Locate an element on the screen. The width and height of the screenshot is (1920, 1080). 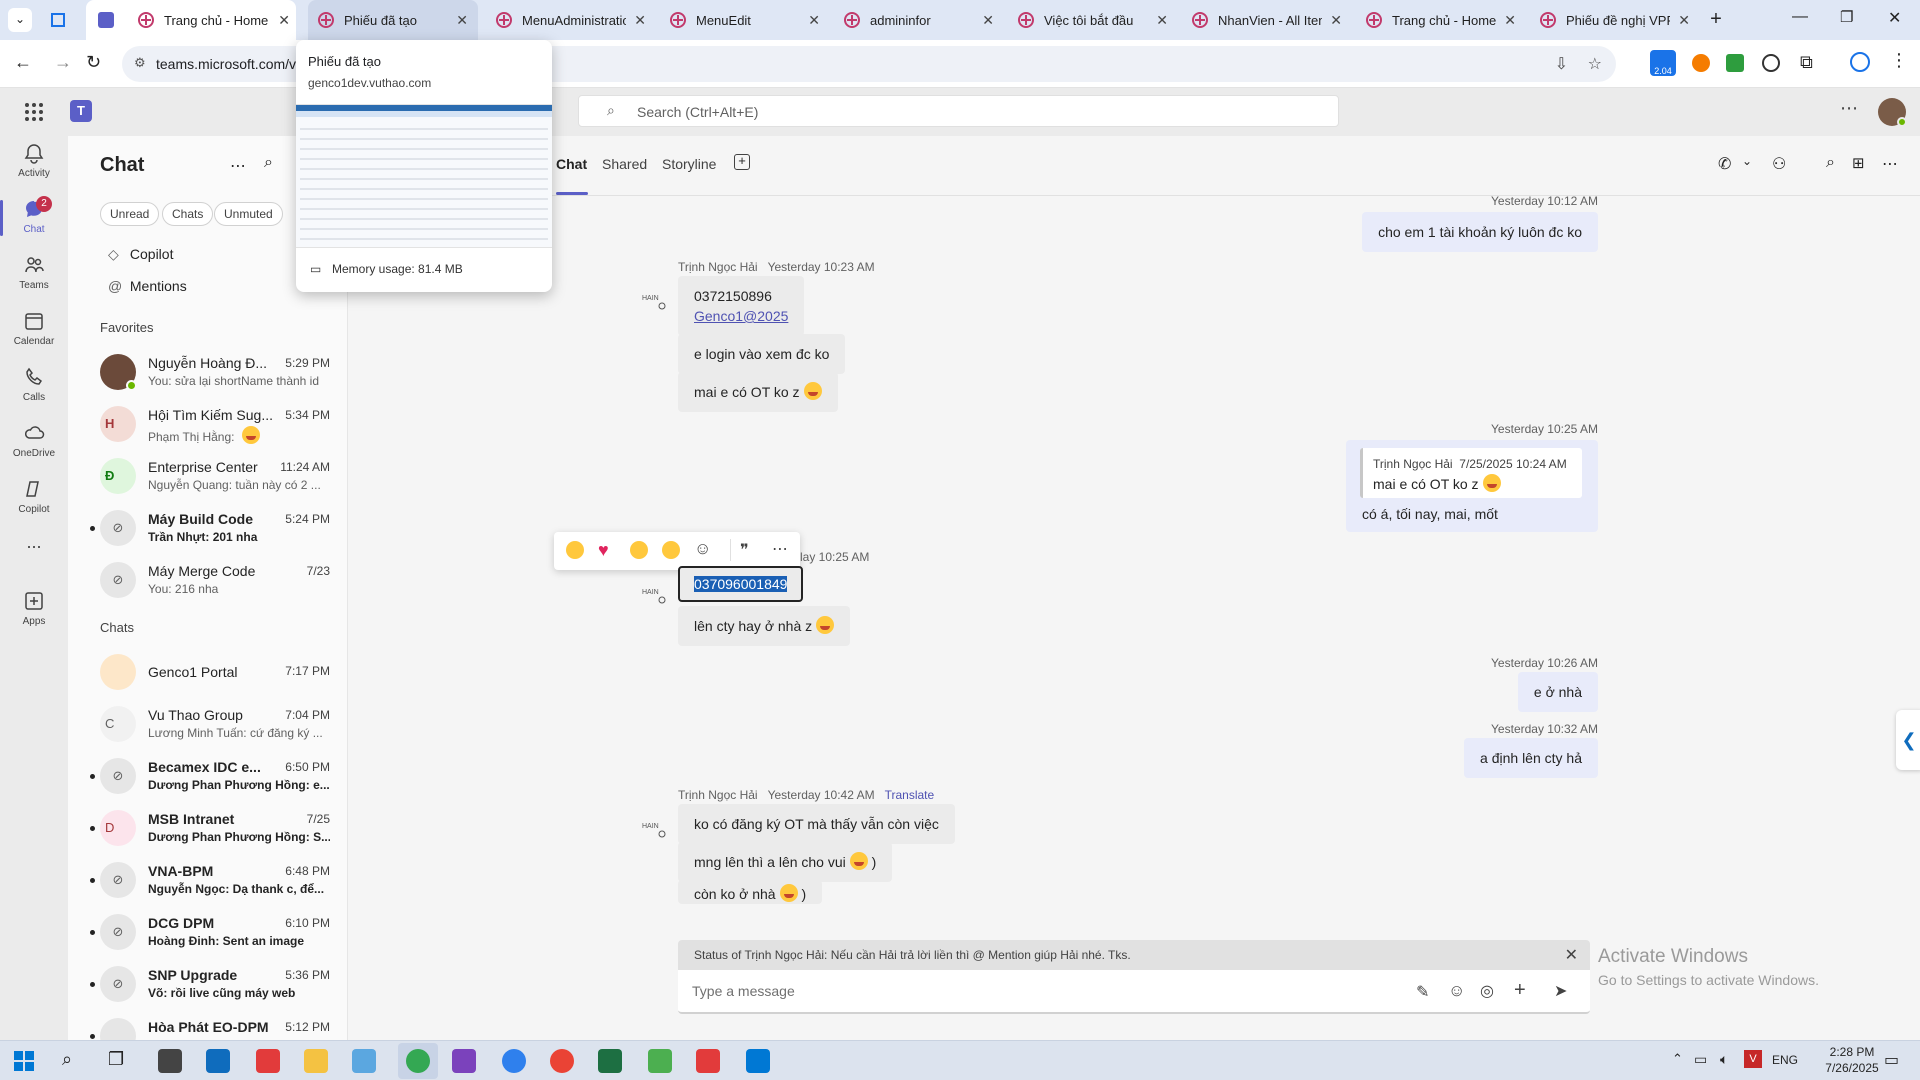
send-icon: ➤ is located at coordinates (1560, 991).